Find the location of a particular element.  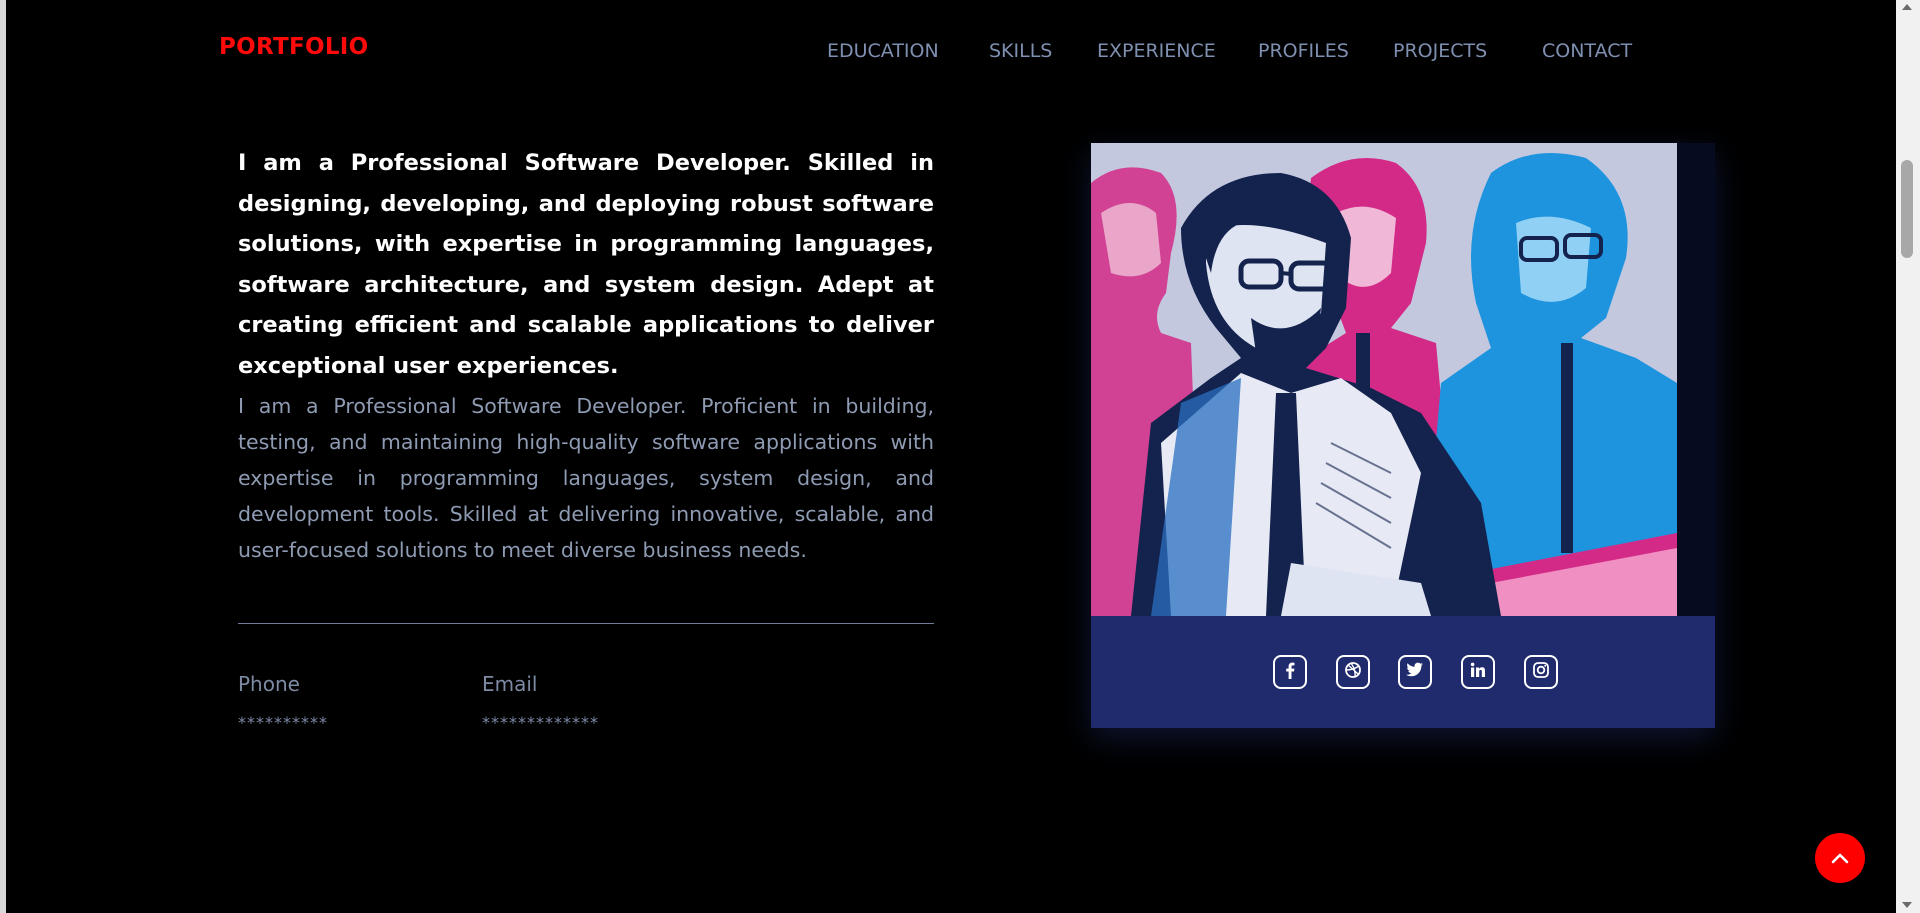

facebook-icon is located at coordinates (1290, 672).